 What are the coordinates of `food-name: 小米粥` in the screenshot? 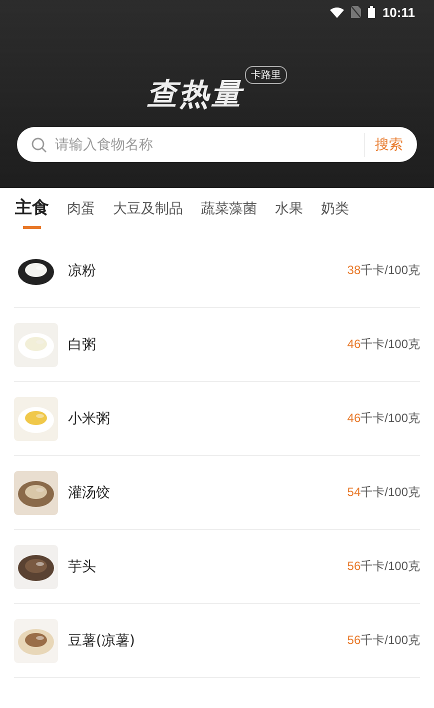 It's located at (89, 419).